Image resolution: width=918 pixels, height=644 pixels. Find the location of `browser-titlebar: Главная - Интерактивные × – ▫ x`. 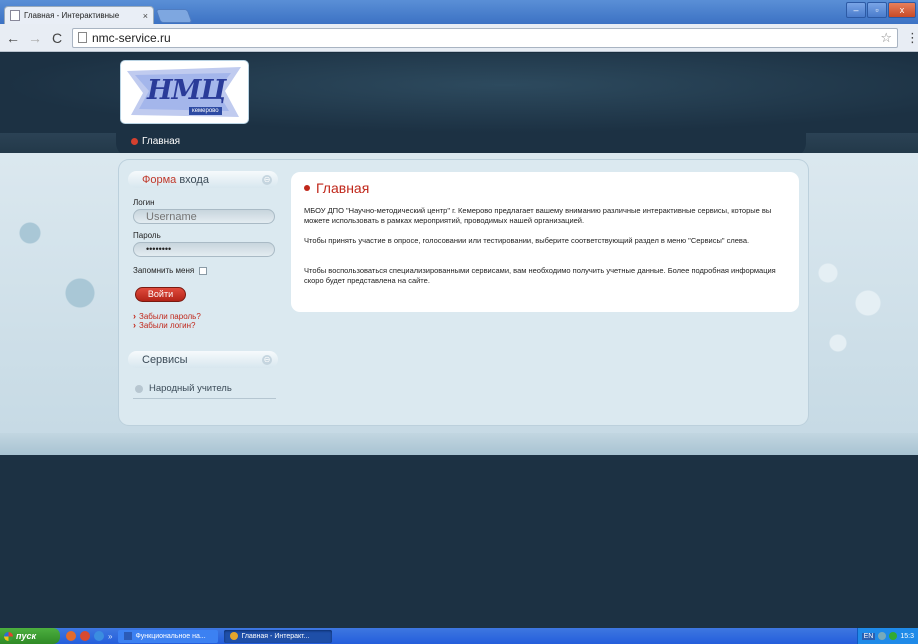

browser-titlebar: Главная - Интерактивные × – ▫ x is located at coordinates (459, 12).